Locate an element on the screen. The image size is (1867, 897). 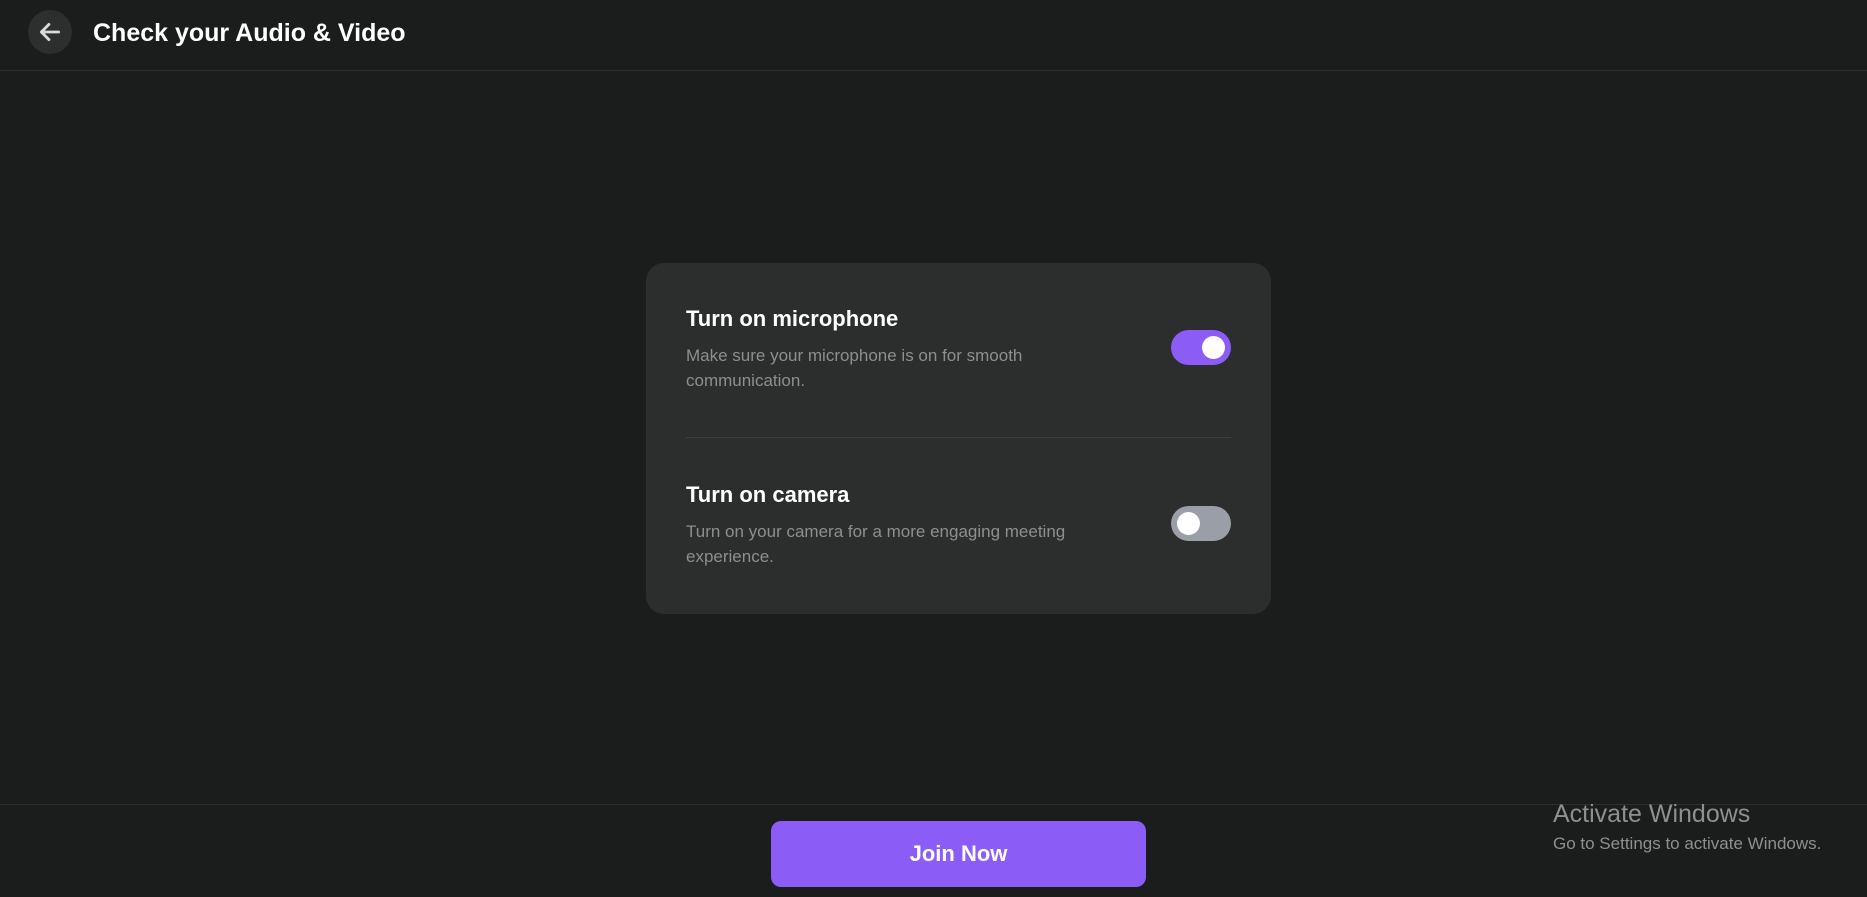
camera-setting-title: Turn on camera is located at coordinates (768, 494).